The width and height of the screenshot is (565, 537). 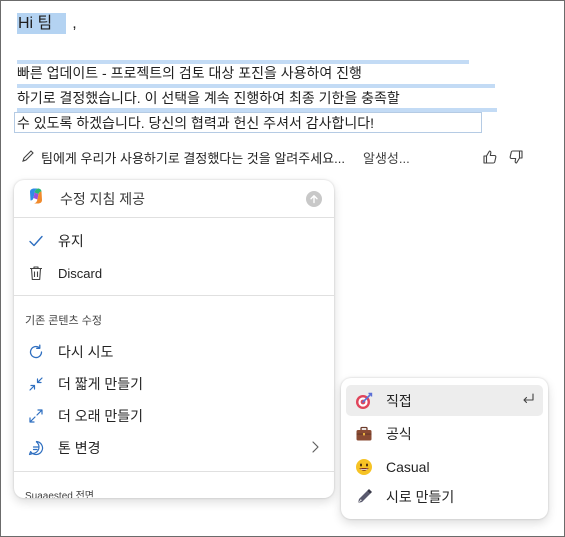 I want to click on body-line-3: 수 있도록 하겠습니다. 당신의 협력과 헌신 주셔서 감사합니다!, so click(x=195, y=123).